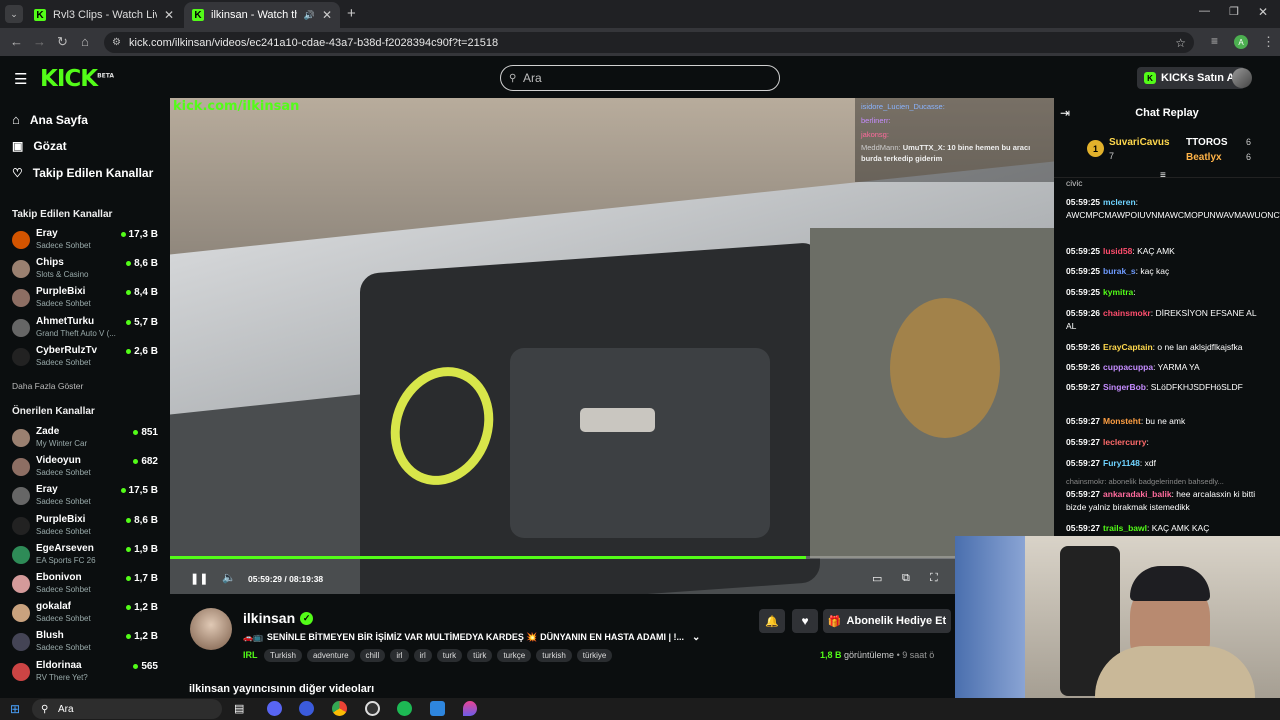  Describe the element at coordinates (696, 637) in the screenshot. I see `expand-title-icon: ⌄` at that location.